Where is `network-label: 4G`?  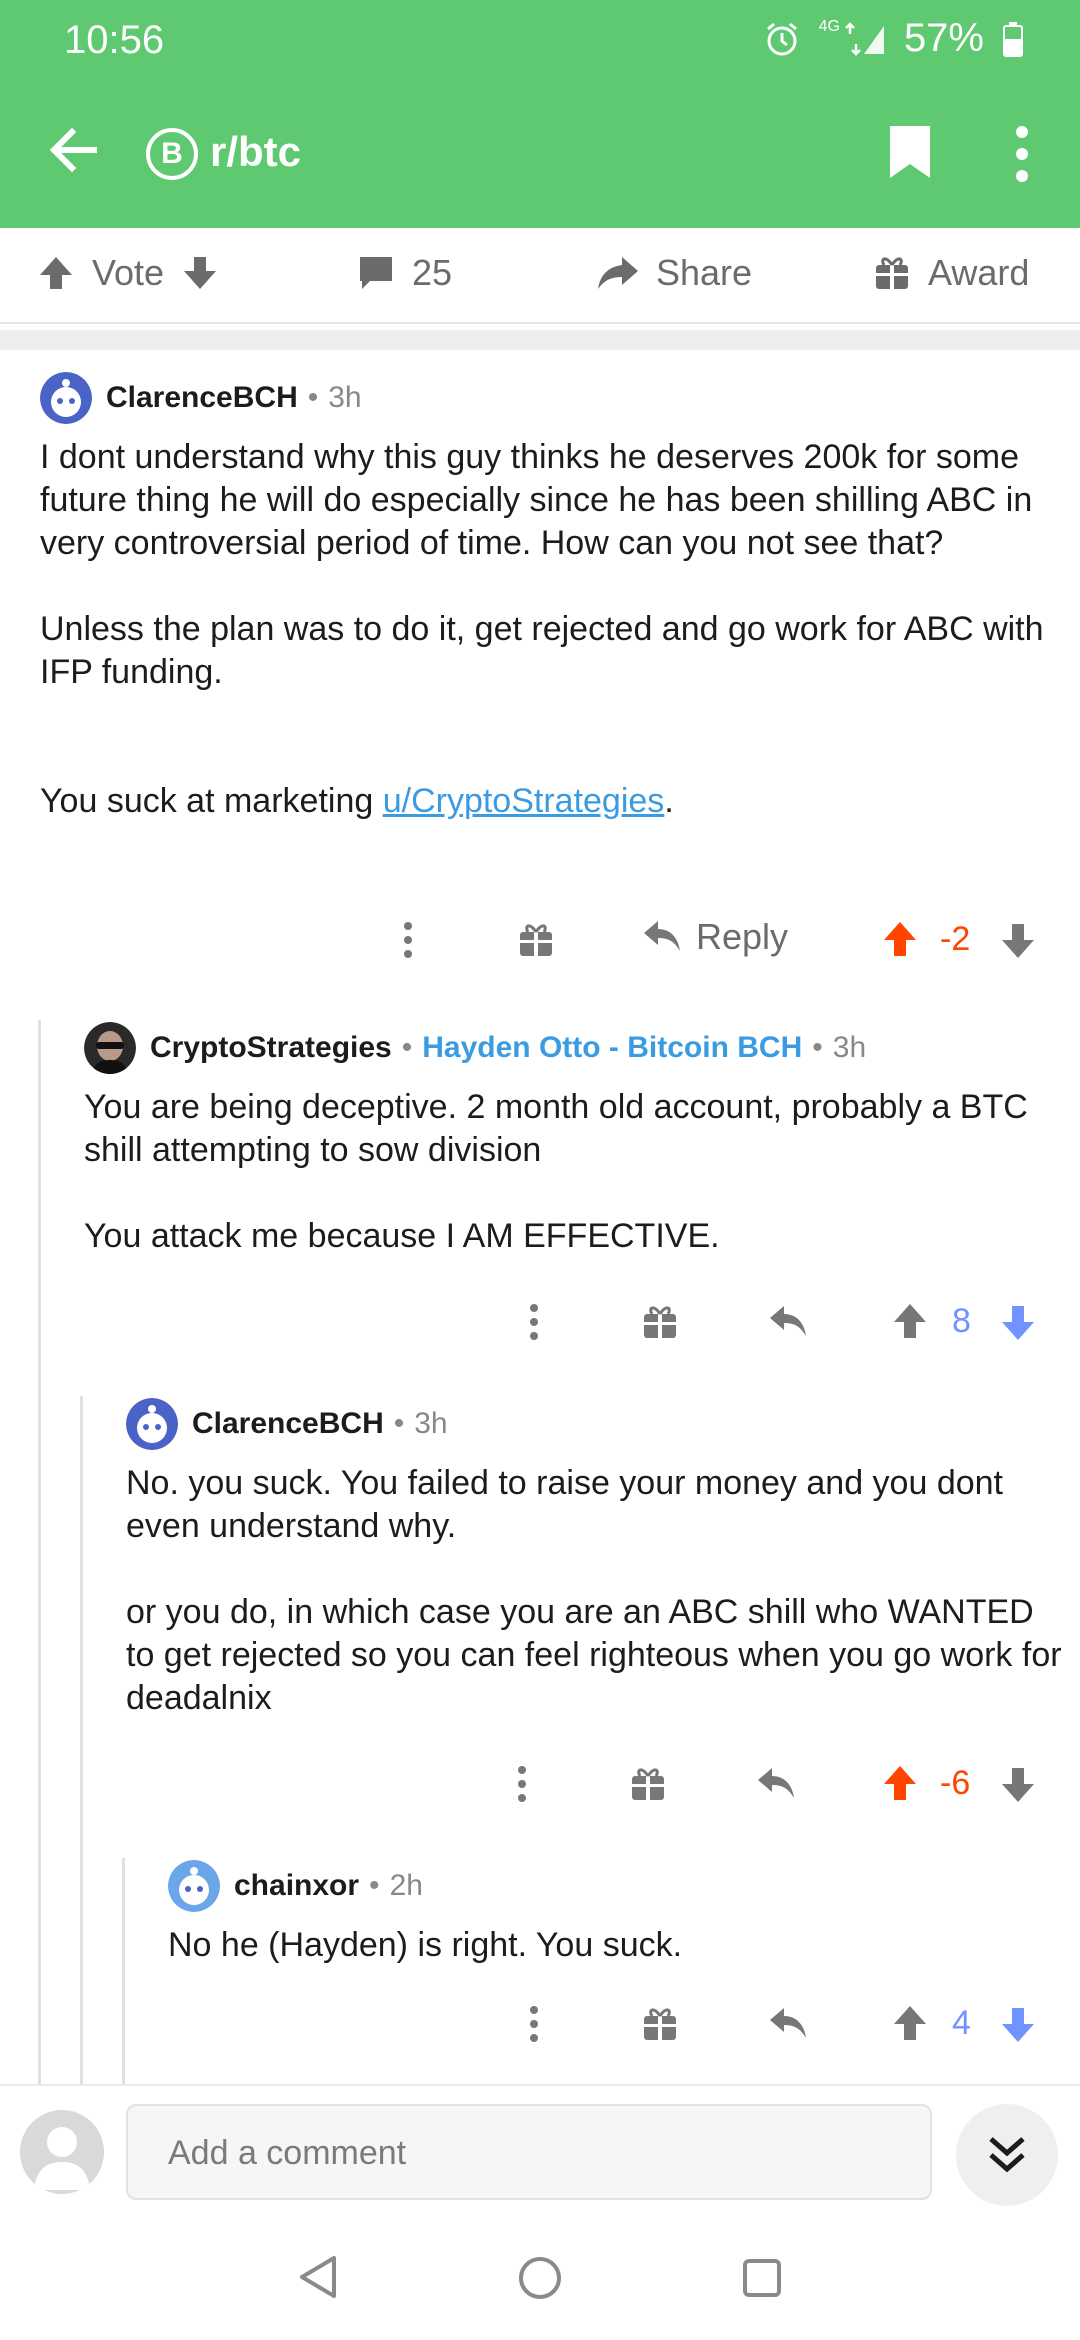
network-label: 4G is located at coordinates (829, 26).